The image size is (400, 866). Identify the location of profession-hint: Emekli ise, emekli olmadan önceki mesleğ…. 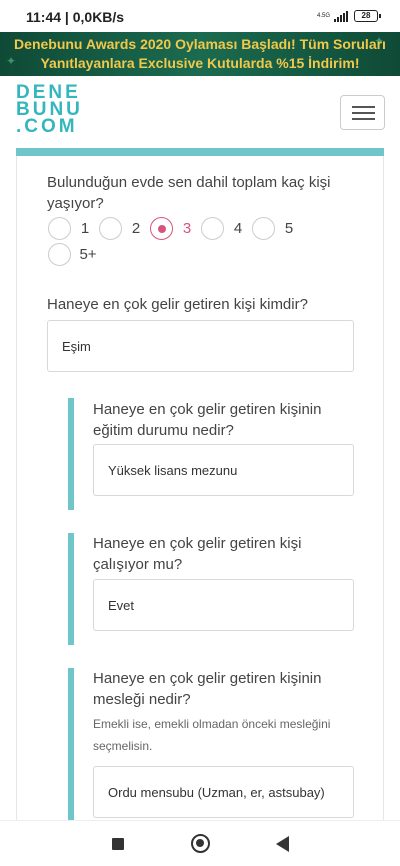
(212, 735).